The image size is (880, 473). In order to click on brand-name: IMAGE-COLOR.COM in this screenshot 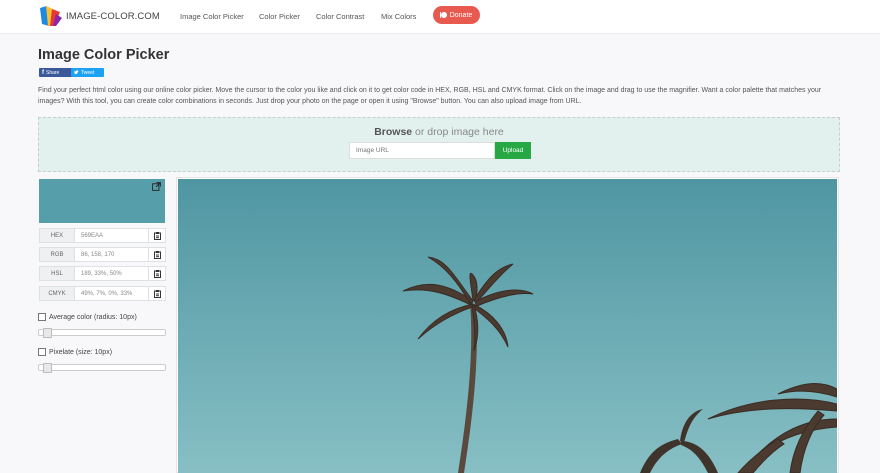, I will do `click(113, 16)`.